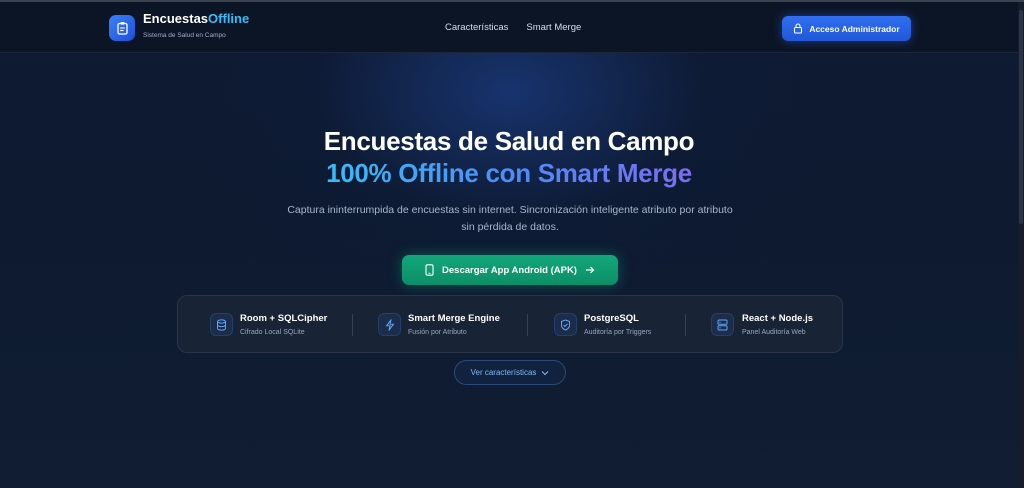 The height and width of the screenshot is (488, 1024). What do you see at coordinates (513, 27) in the screenshot?
I see `nav-links: Características Smart Merge` at bounding box center [513, 27].